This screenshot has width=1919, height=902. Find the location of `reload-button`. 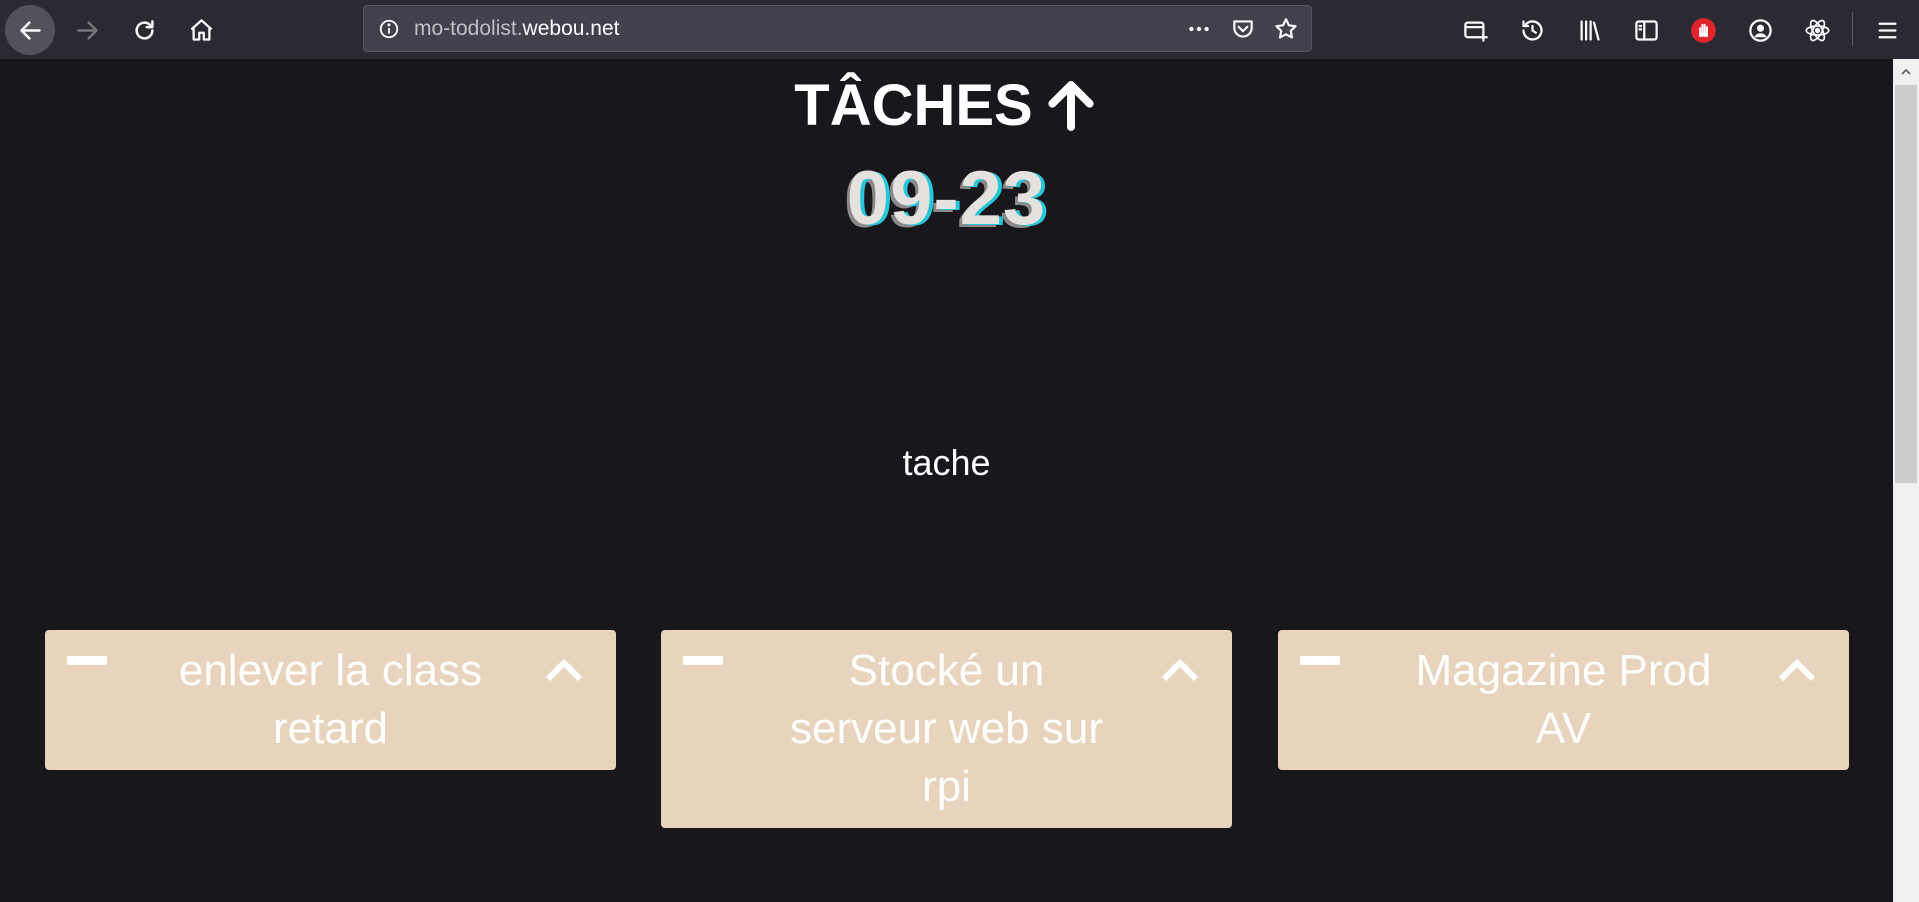

reload-button is located at coordinates (144, 30).